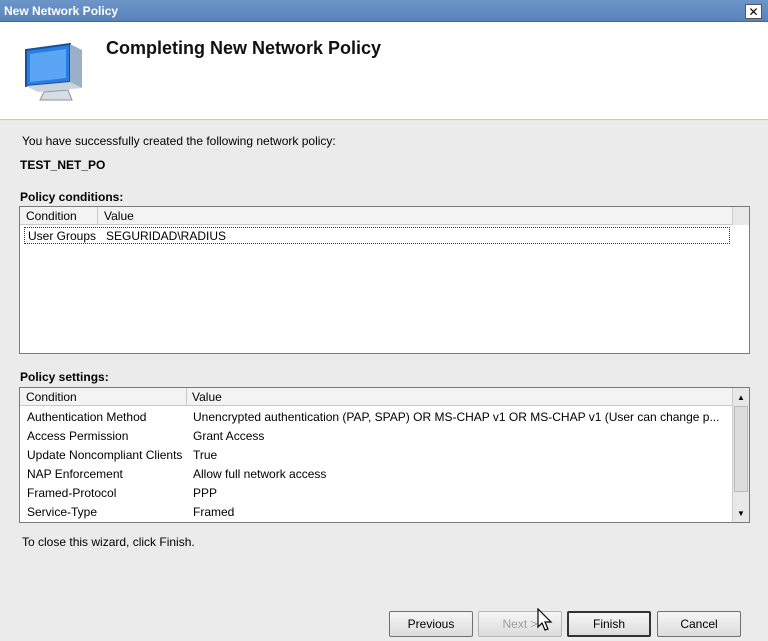  I want to click on policy-name: TEST_NET_PO, so click(63, 165).